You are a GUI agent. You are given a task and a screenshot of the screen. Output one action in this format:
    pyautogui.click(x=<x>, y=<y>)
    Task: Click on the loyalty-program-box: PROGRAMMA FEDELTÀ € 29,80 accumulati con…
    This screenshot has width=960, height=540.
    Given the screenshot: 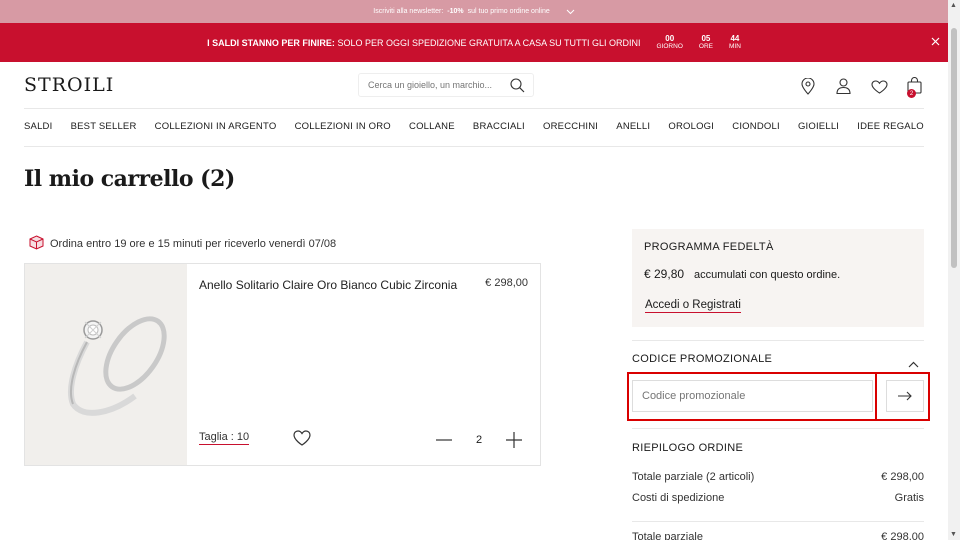 What is the action you would take?
    pyautogui.click(x=778, y=278)
    